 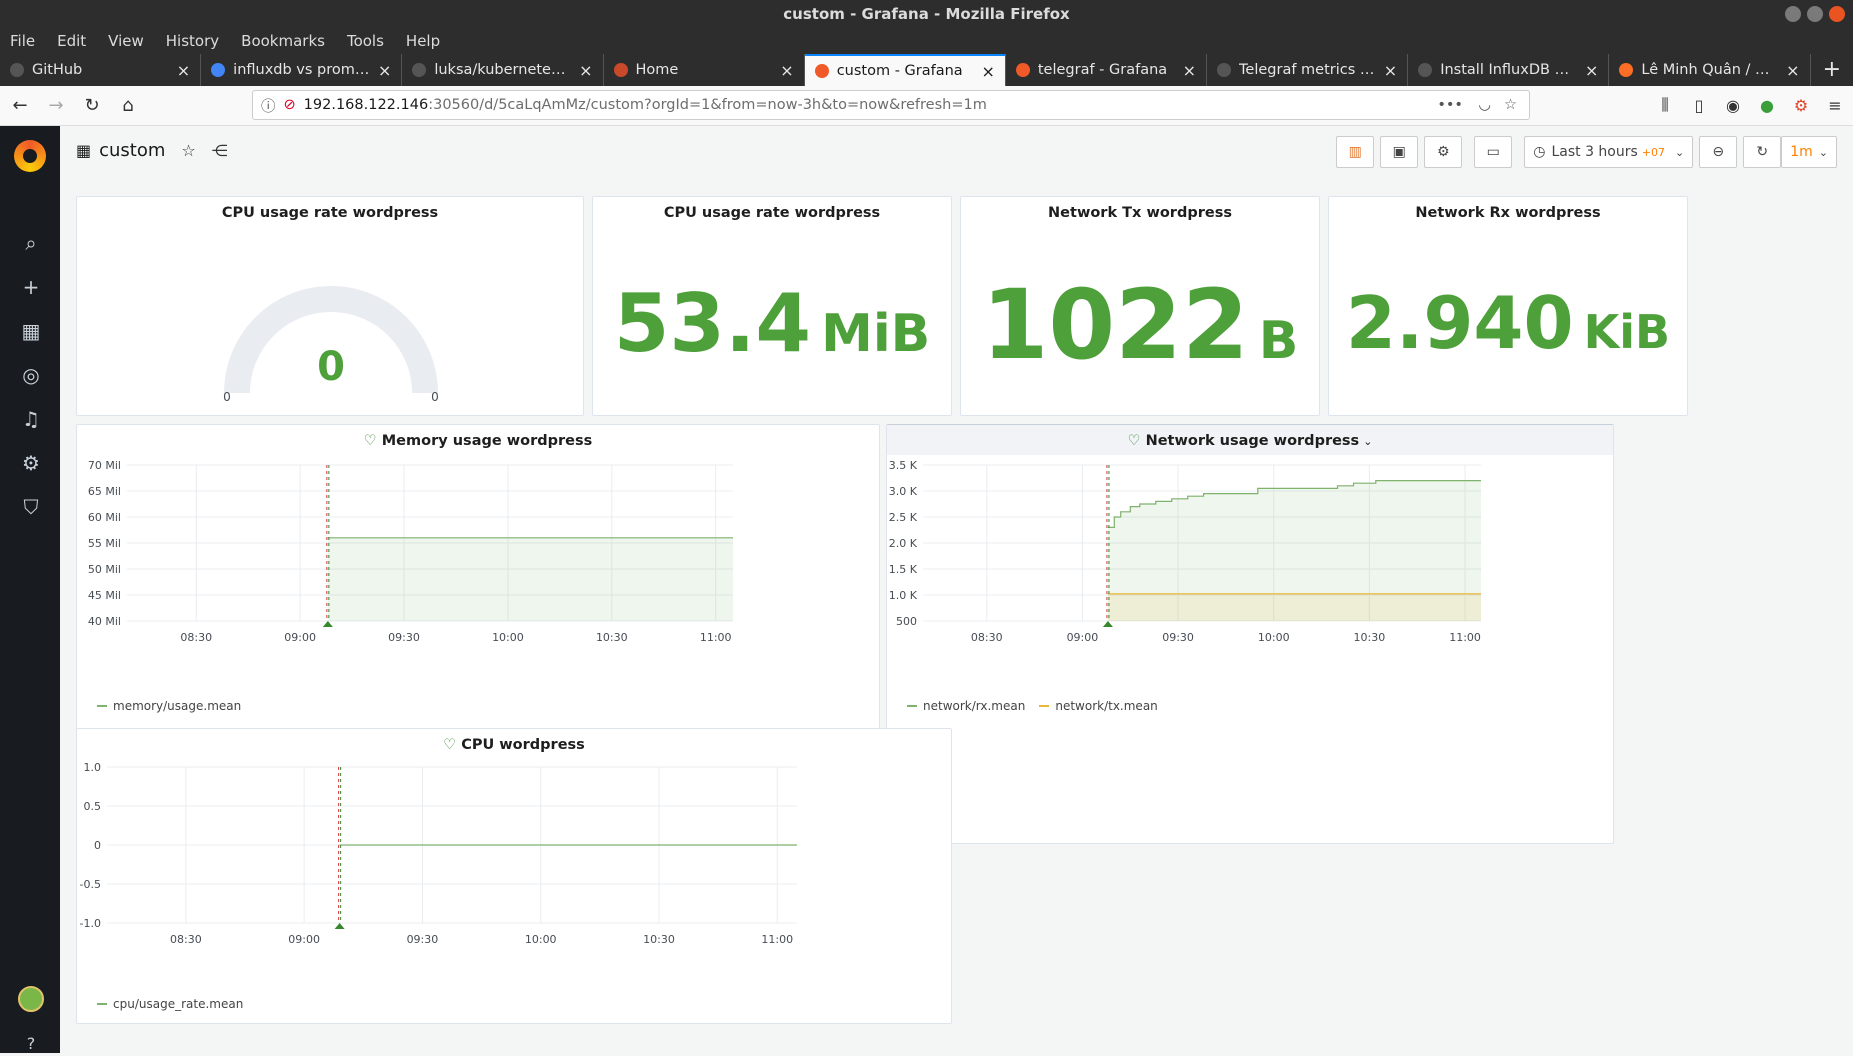 What do you see at coordinates (1837, 14) in the screenshot?
I see `close-window-button` at bounding box center [1837, 14].